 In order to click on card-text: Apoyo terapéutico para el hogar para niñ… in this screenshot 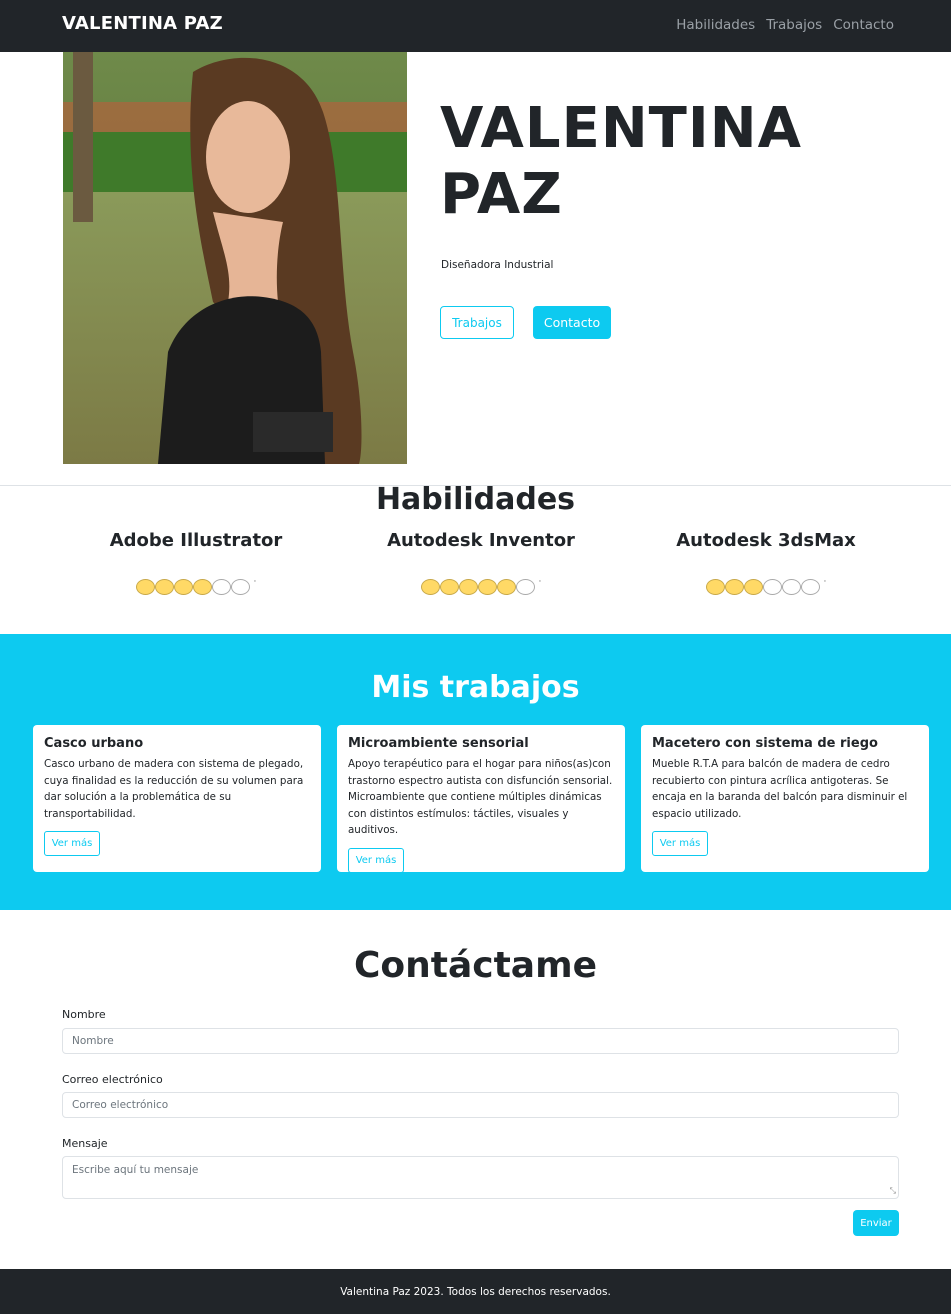, I will do `click(480, 797)`.